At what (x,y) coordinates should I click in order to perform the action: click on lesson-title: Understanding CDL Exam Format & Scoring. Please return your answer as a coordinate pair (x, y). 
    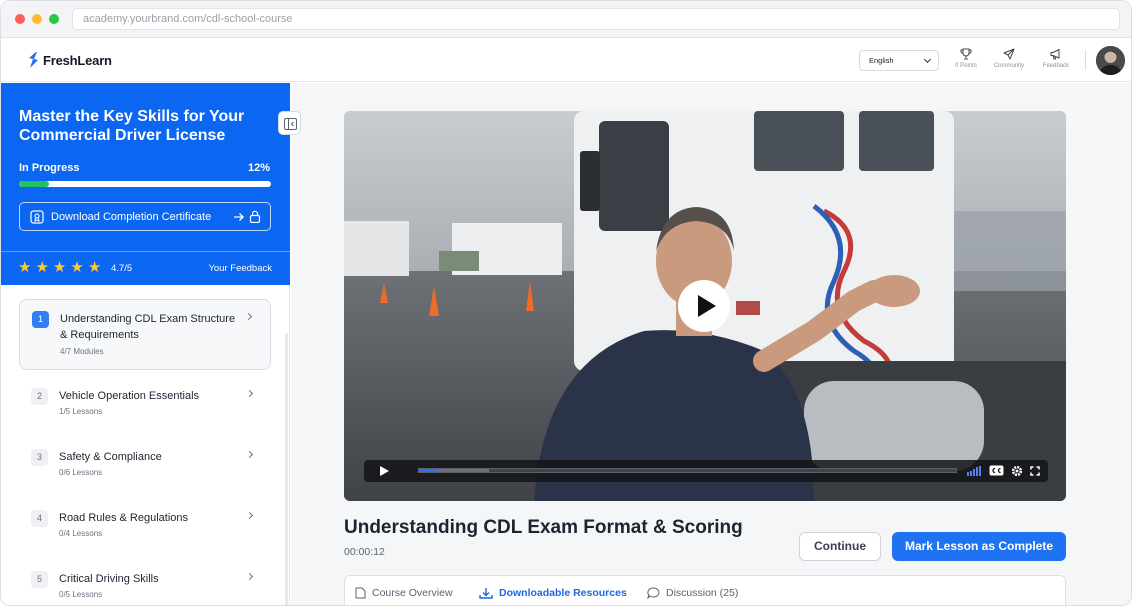
    Looking at the image, I should click on (543, 527).